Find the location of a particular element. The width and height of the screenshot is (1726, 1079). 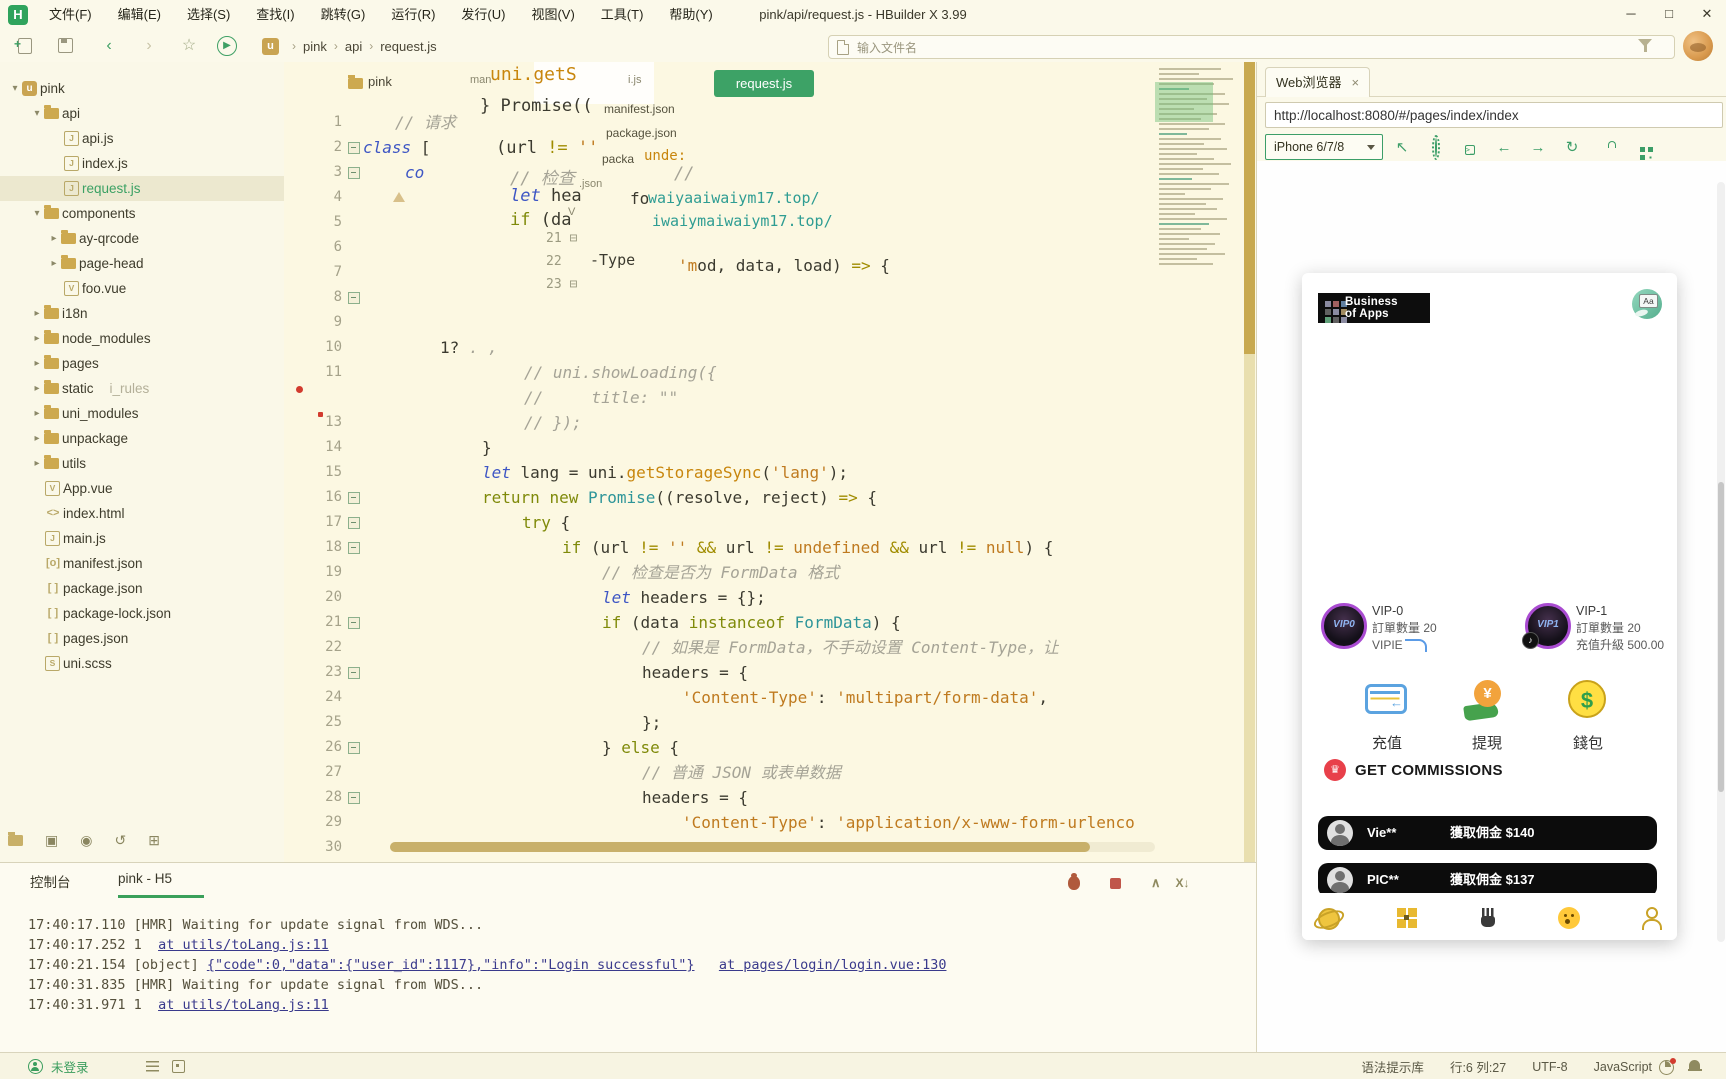

collapse-icon: ∧ is located at coordinates (1156, 883).